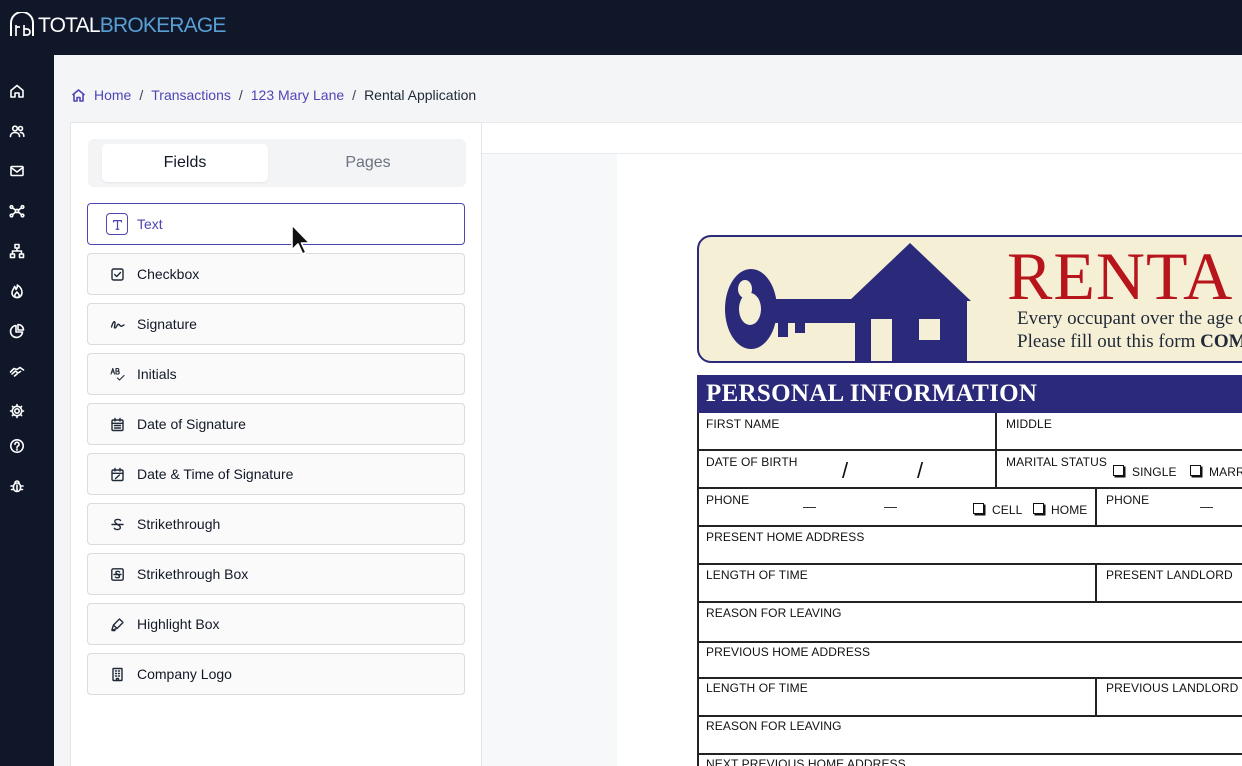 The height and width of the screenshot is (766, 1242). What do you see at coordinates (1195, 470) in the screenshot?
I see `married-checkbox` at bounding box center [1195, 470].